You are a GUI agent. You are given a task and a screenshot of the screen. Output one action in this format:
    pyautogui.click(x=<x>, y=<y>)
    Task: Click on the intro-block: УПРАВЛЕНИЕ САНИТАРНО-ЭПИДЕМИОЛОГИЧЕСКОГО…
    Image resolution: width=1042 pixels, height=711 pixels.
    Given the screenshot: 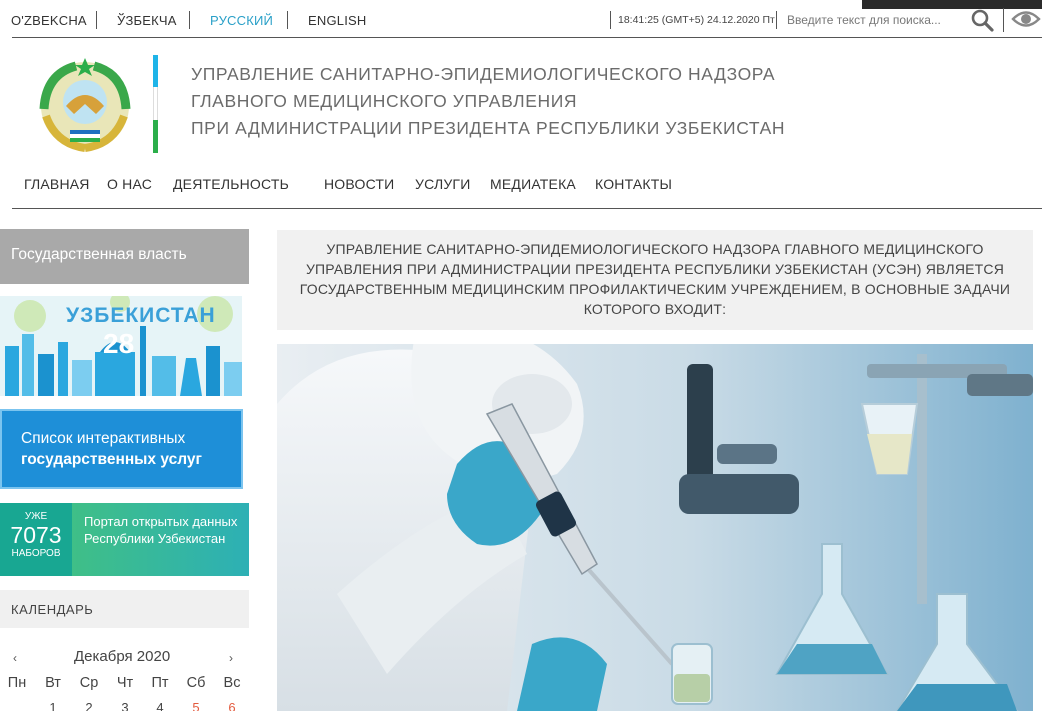 What is the action you would take?
    pyautogui.click(x=655, y=280)
    